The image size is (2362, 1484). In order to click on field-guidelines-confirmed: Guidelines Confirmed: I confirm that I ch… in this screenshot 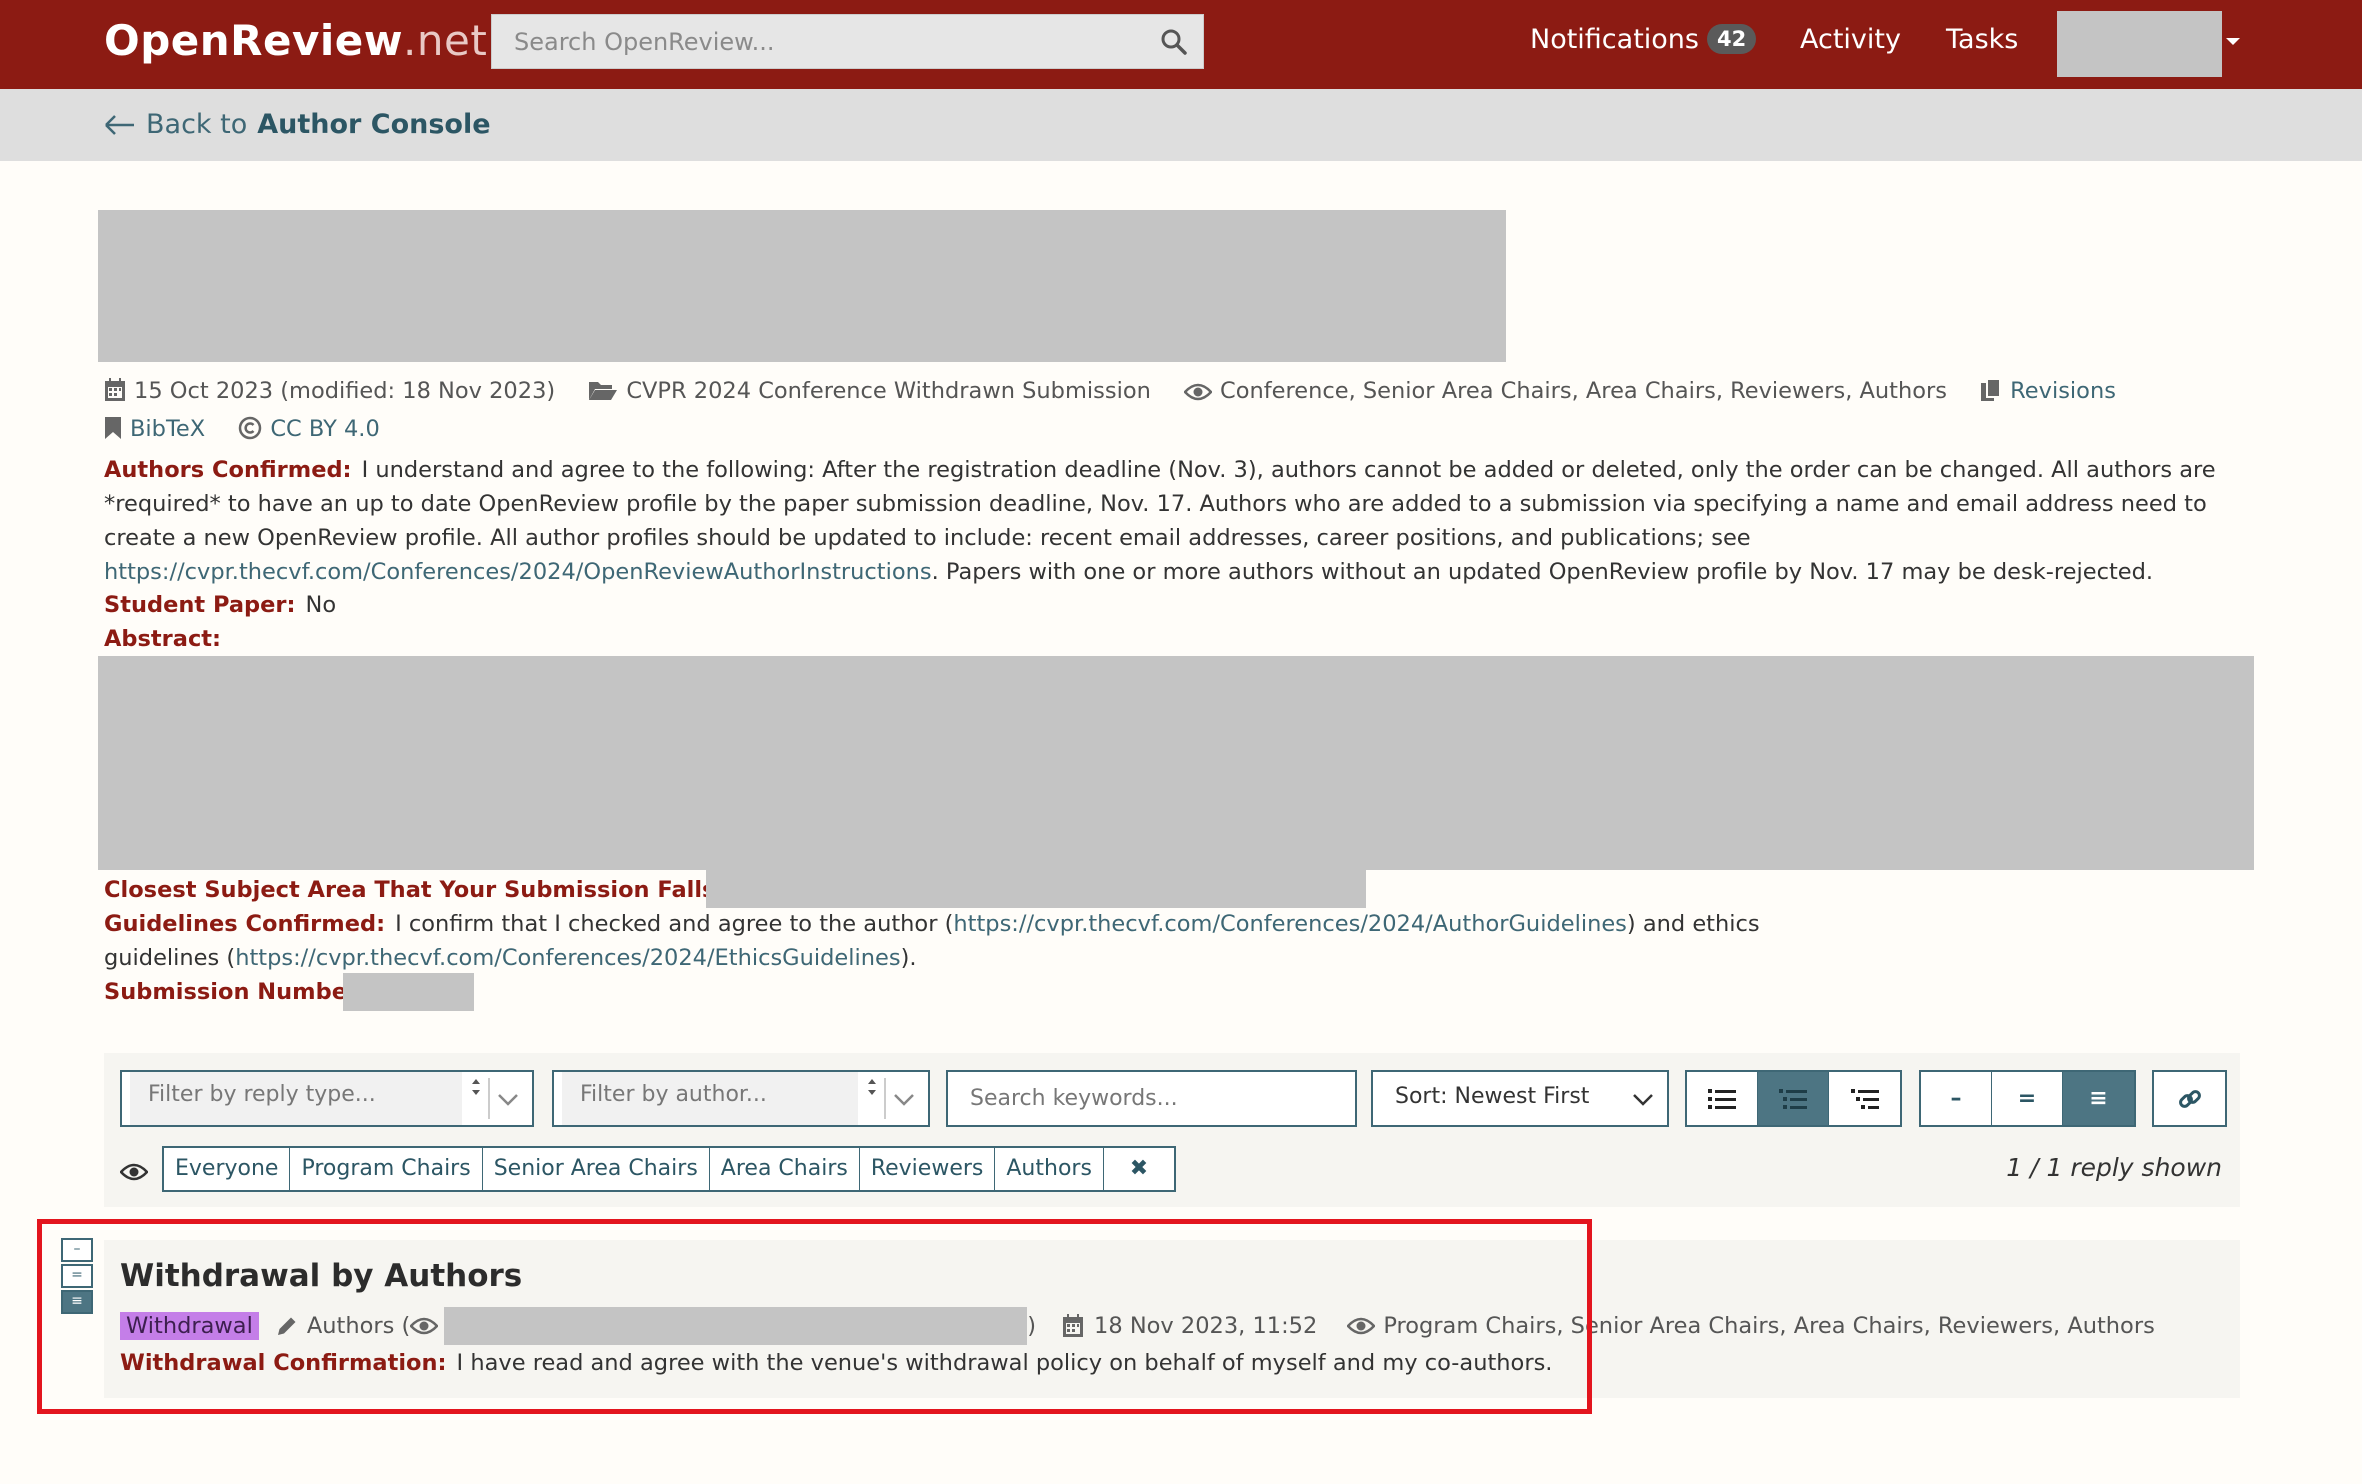, I will do `click(932, 941)`.